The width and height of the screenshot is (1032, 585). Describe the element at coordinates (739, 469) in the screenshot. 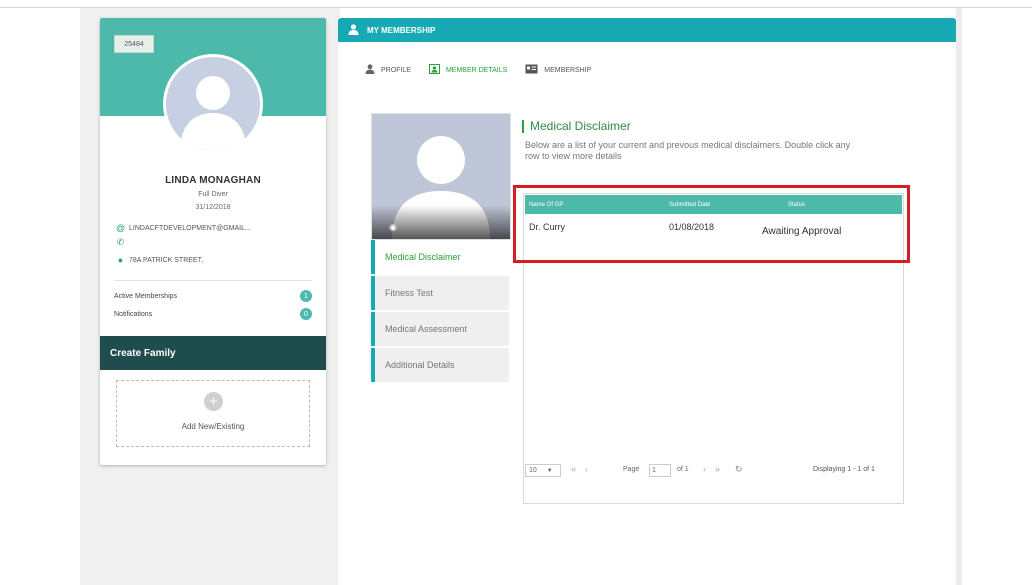

I see `refresh-icon: ↻` at that location.